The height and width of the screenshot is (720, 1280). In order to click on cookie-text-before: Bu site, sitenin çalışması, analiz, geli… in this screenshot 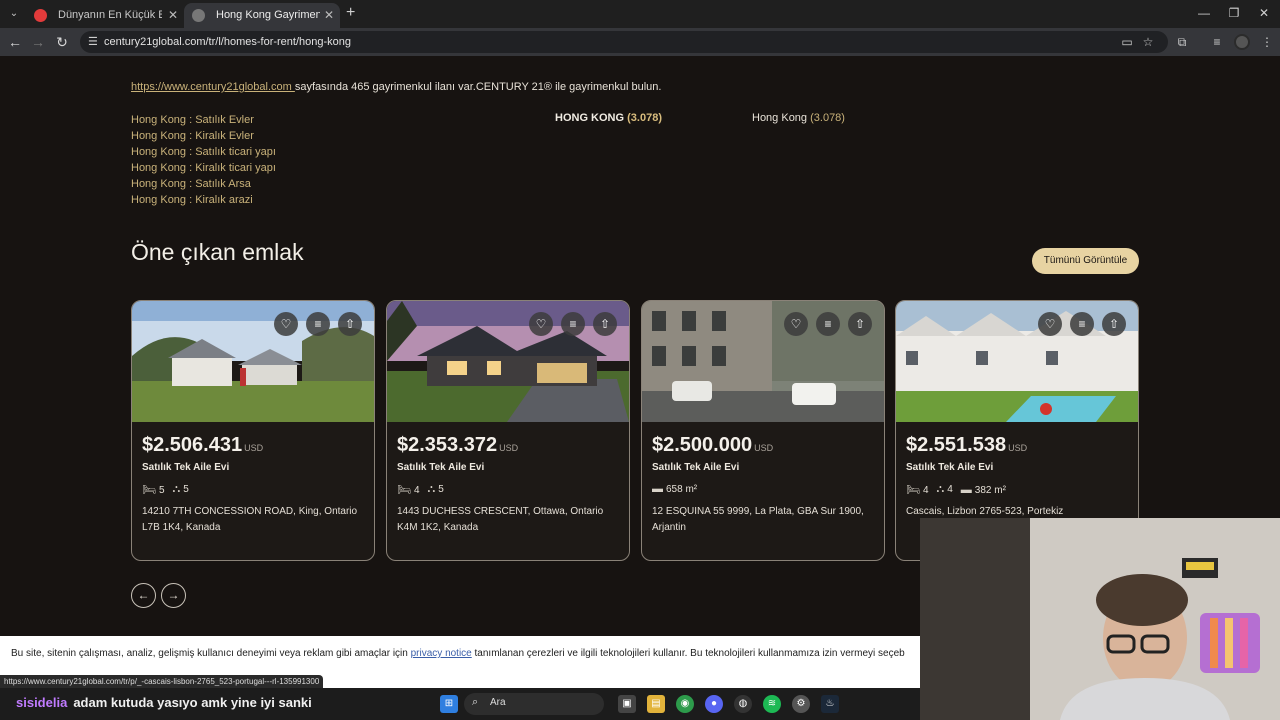, I will do `click(211, 653)`.